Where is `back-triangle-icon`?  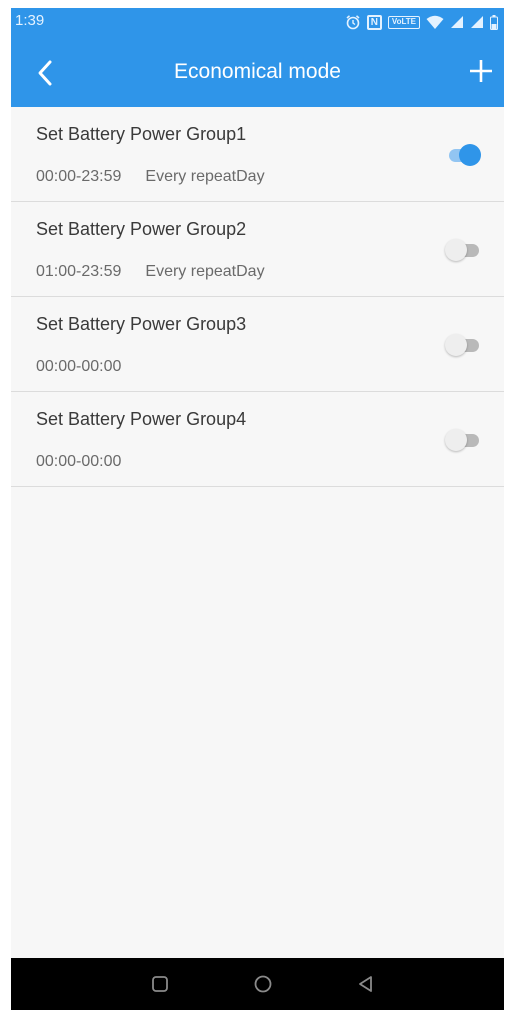 back-triangle-icon is located at coordinates (366, 984).